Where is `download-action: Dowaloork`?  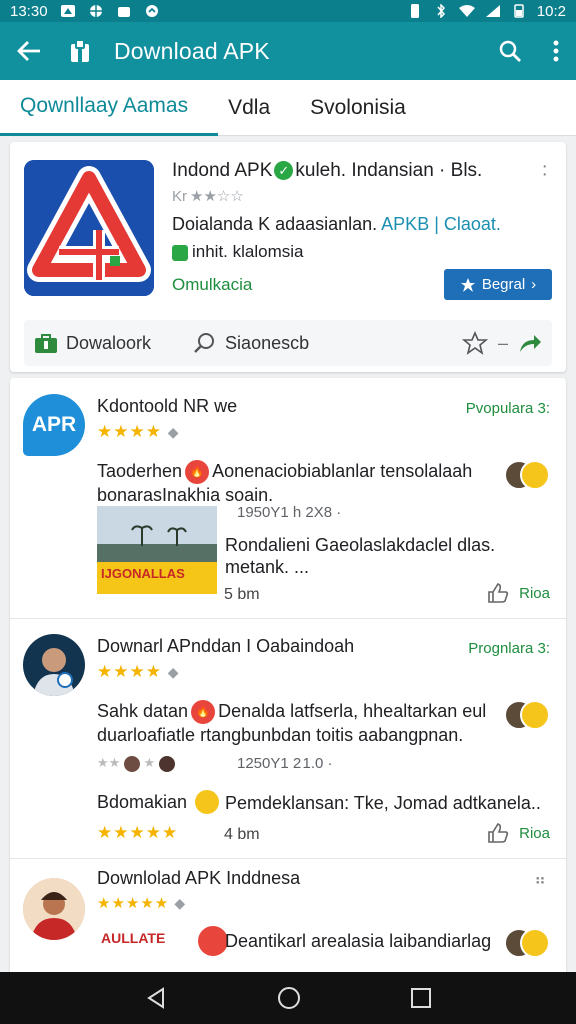
download-action: Dowaloork is located at coordinates (92, 343).